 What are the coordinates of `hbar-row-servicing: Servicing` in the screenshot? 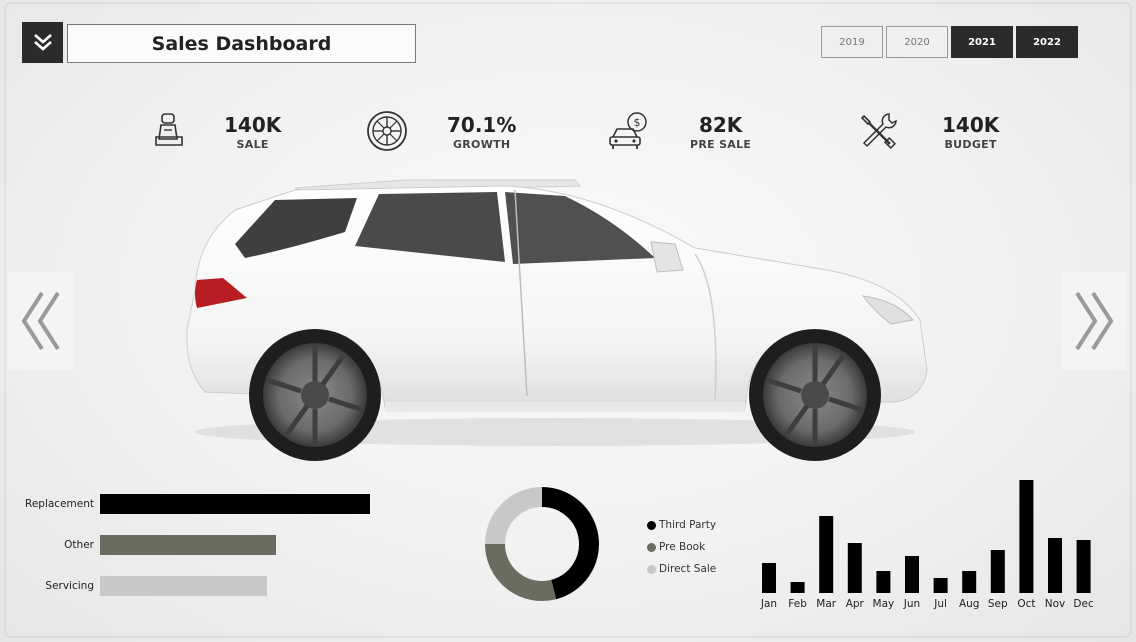 It's located at (143, 586).